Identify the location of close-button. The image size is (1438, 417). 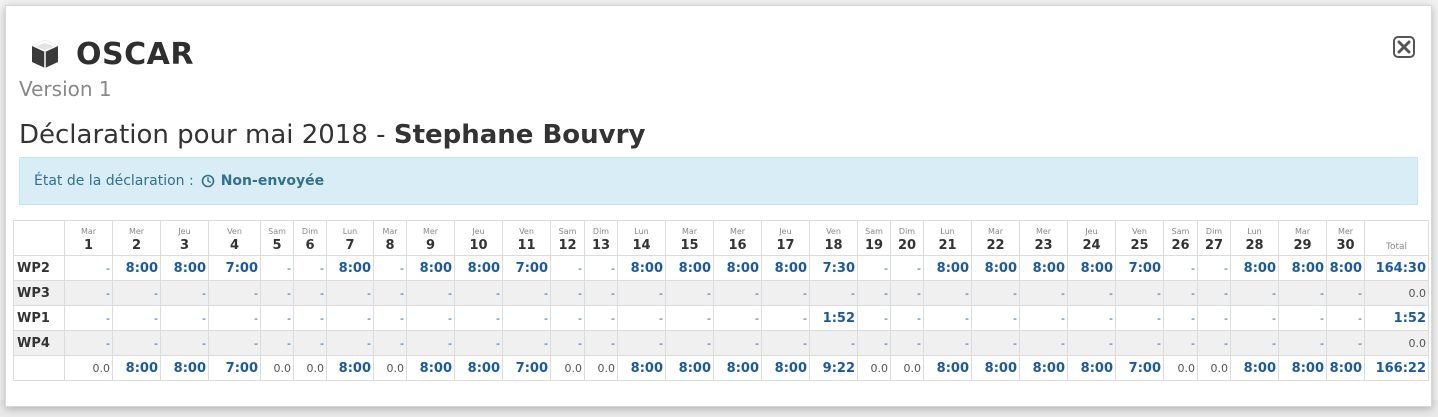
(1404, 47).